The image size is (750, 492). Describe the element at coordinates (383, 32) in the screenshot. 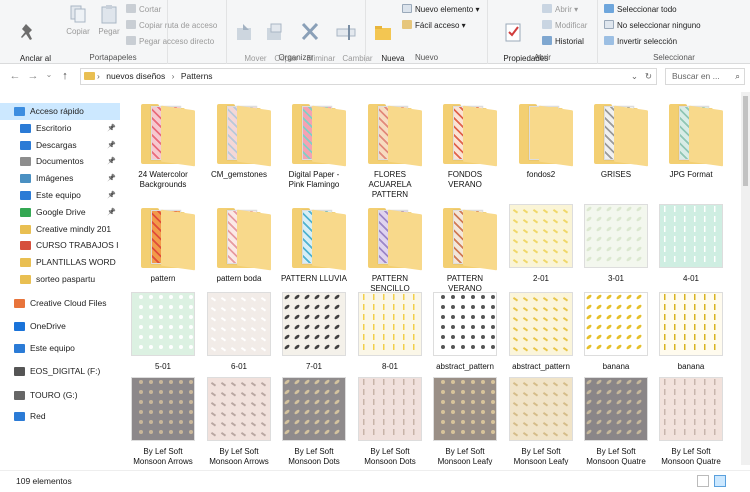

I see `new-folder-icon` at that location.